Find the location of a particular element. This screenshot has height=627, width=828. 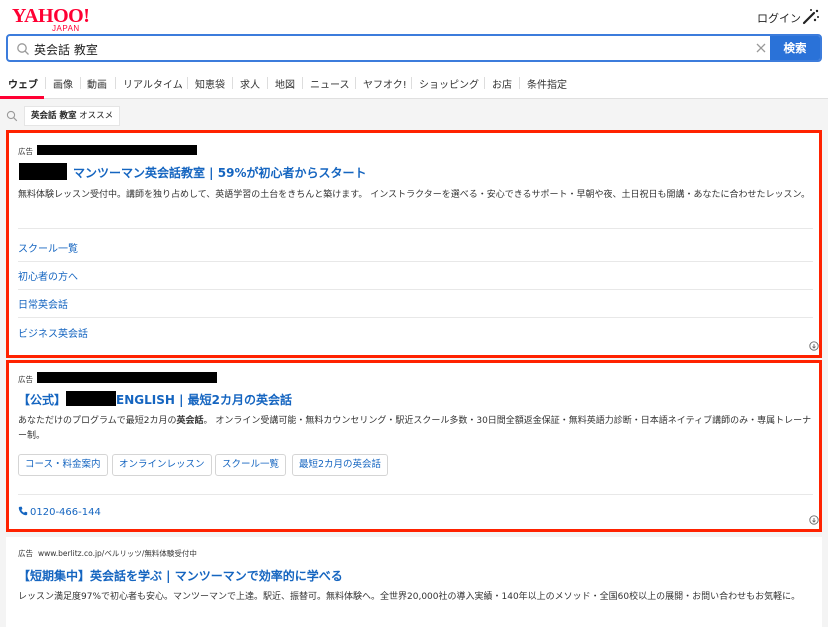

tab-news: ニュース is located at coordinates (330, 83).